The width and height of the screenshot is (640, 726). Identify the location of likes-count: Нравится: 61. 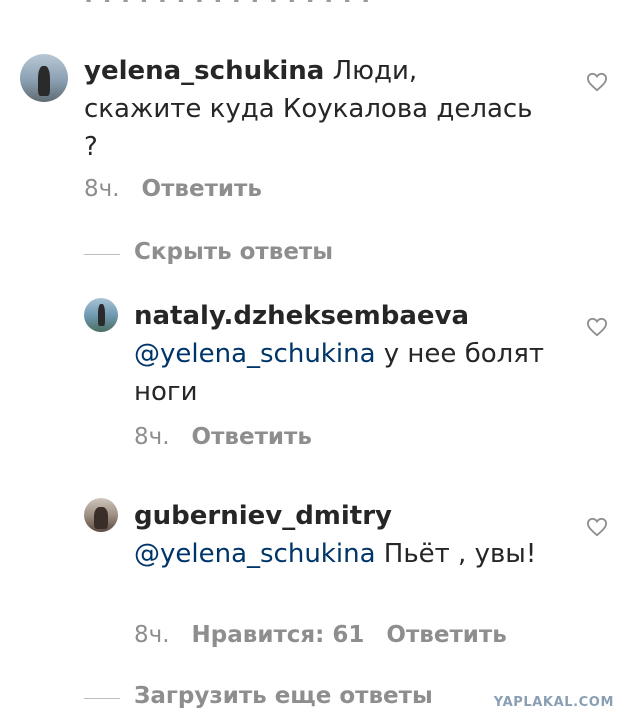
(278, 635).